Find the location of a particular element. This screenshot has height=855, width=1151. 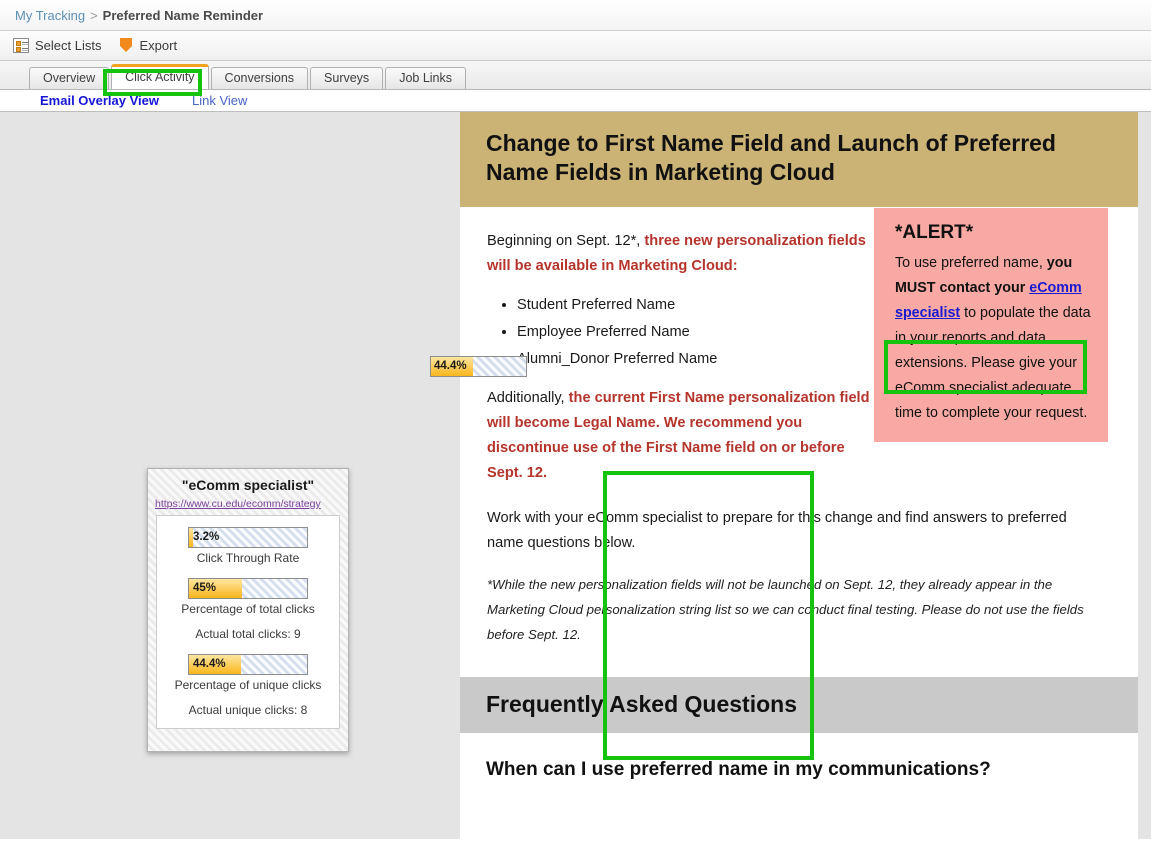

inline-click-overlay-bar: 44.4% is located at coordinates (478, 366).